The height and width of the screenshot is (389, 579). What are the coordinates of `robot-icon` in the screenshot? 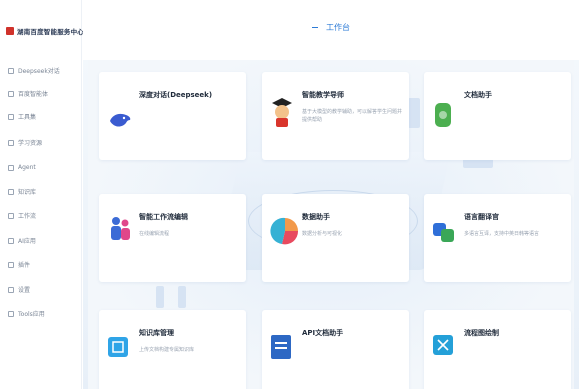 It's located at (11, 93).